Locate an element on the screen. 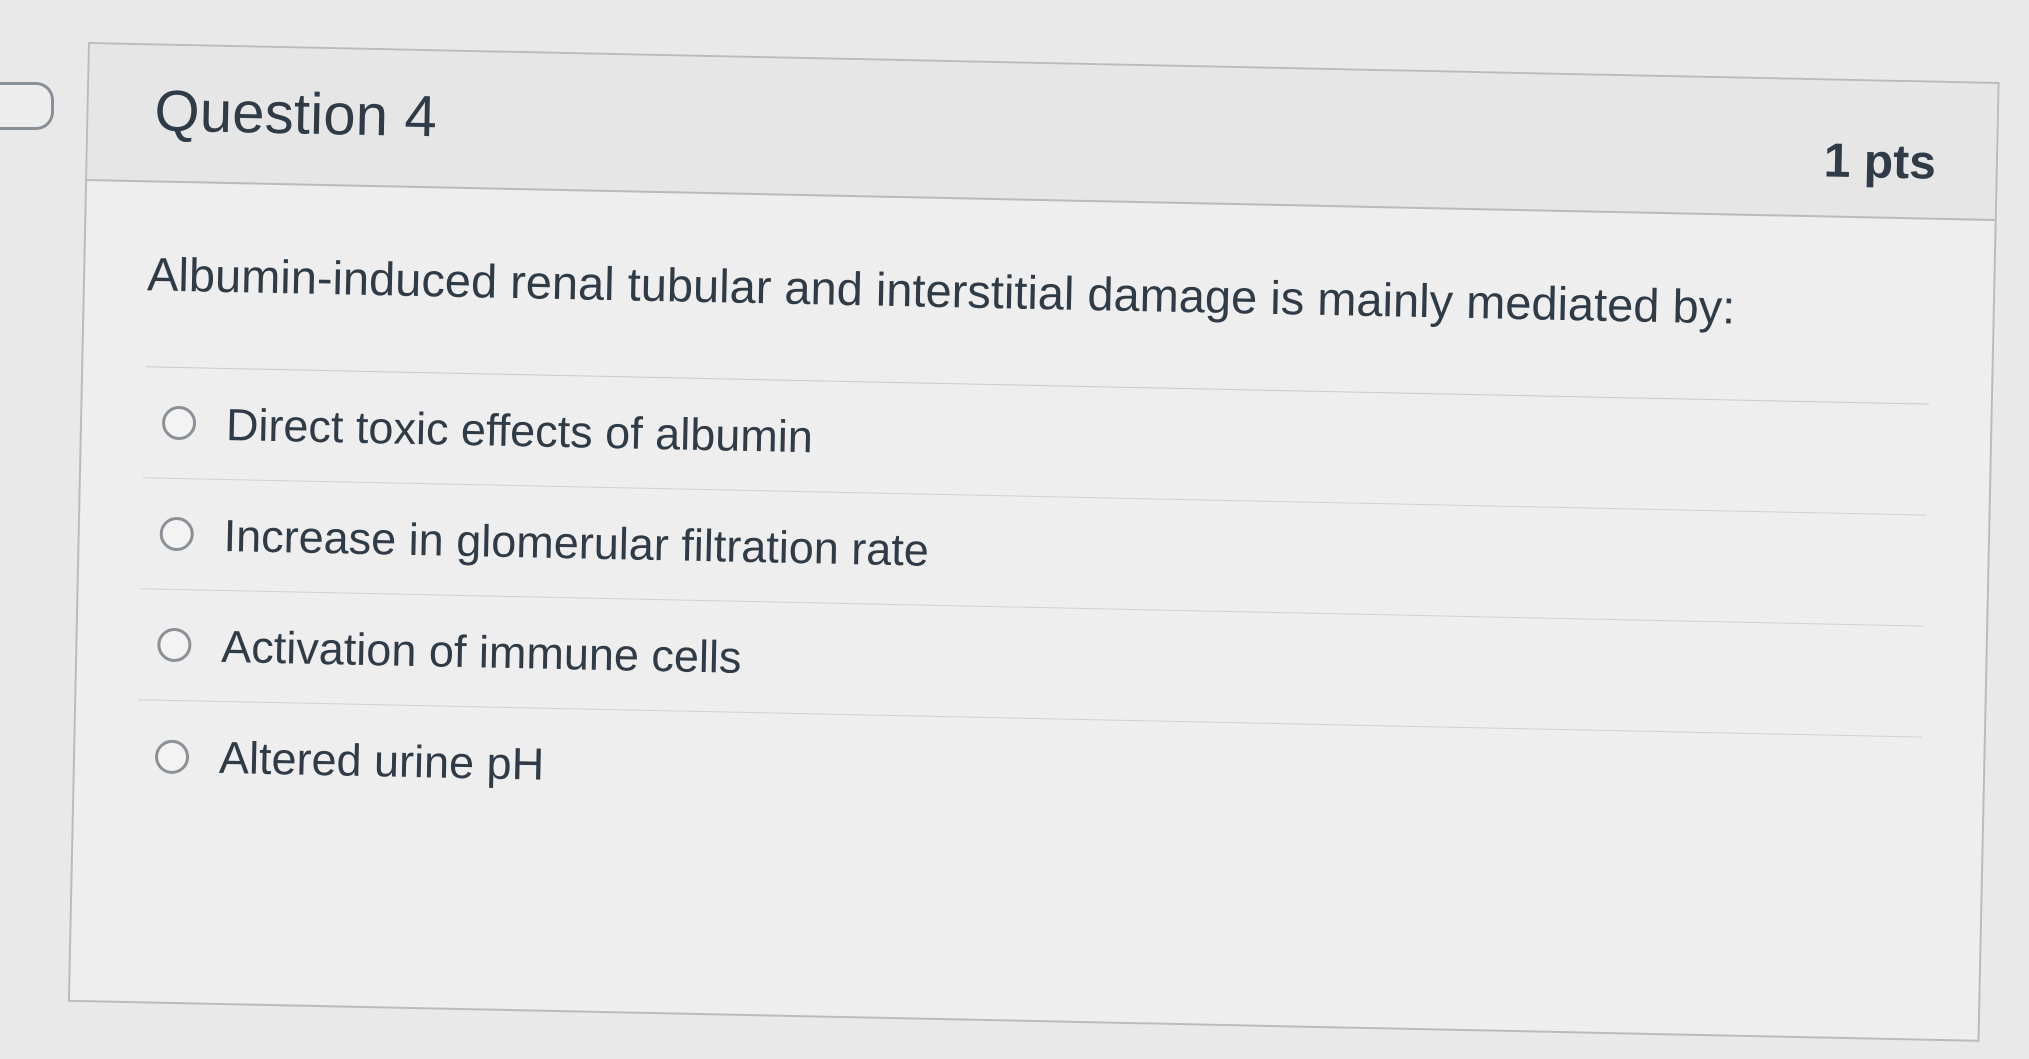 The width and height of the screenshot is (2029, 1059). question-title: Question 4 is located at coordinates (295, 114).